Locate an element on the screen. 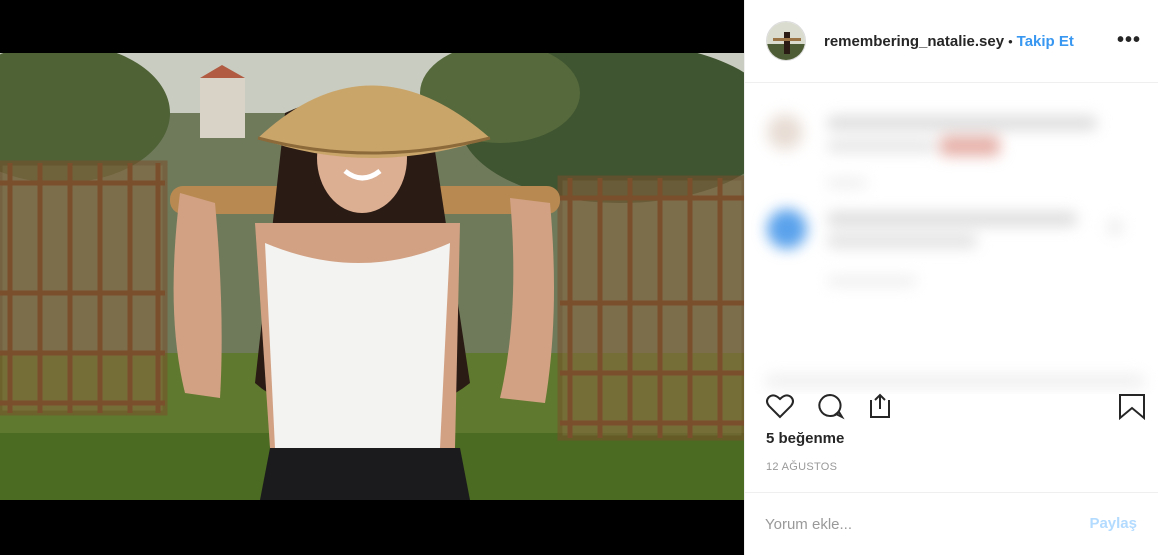 Image resolution: width=1158 pixels, height=555 pixels. bookmark-icon is located at coordinates (1132, 406).